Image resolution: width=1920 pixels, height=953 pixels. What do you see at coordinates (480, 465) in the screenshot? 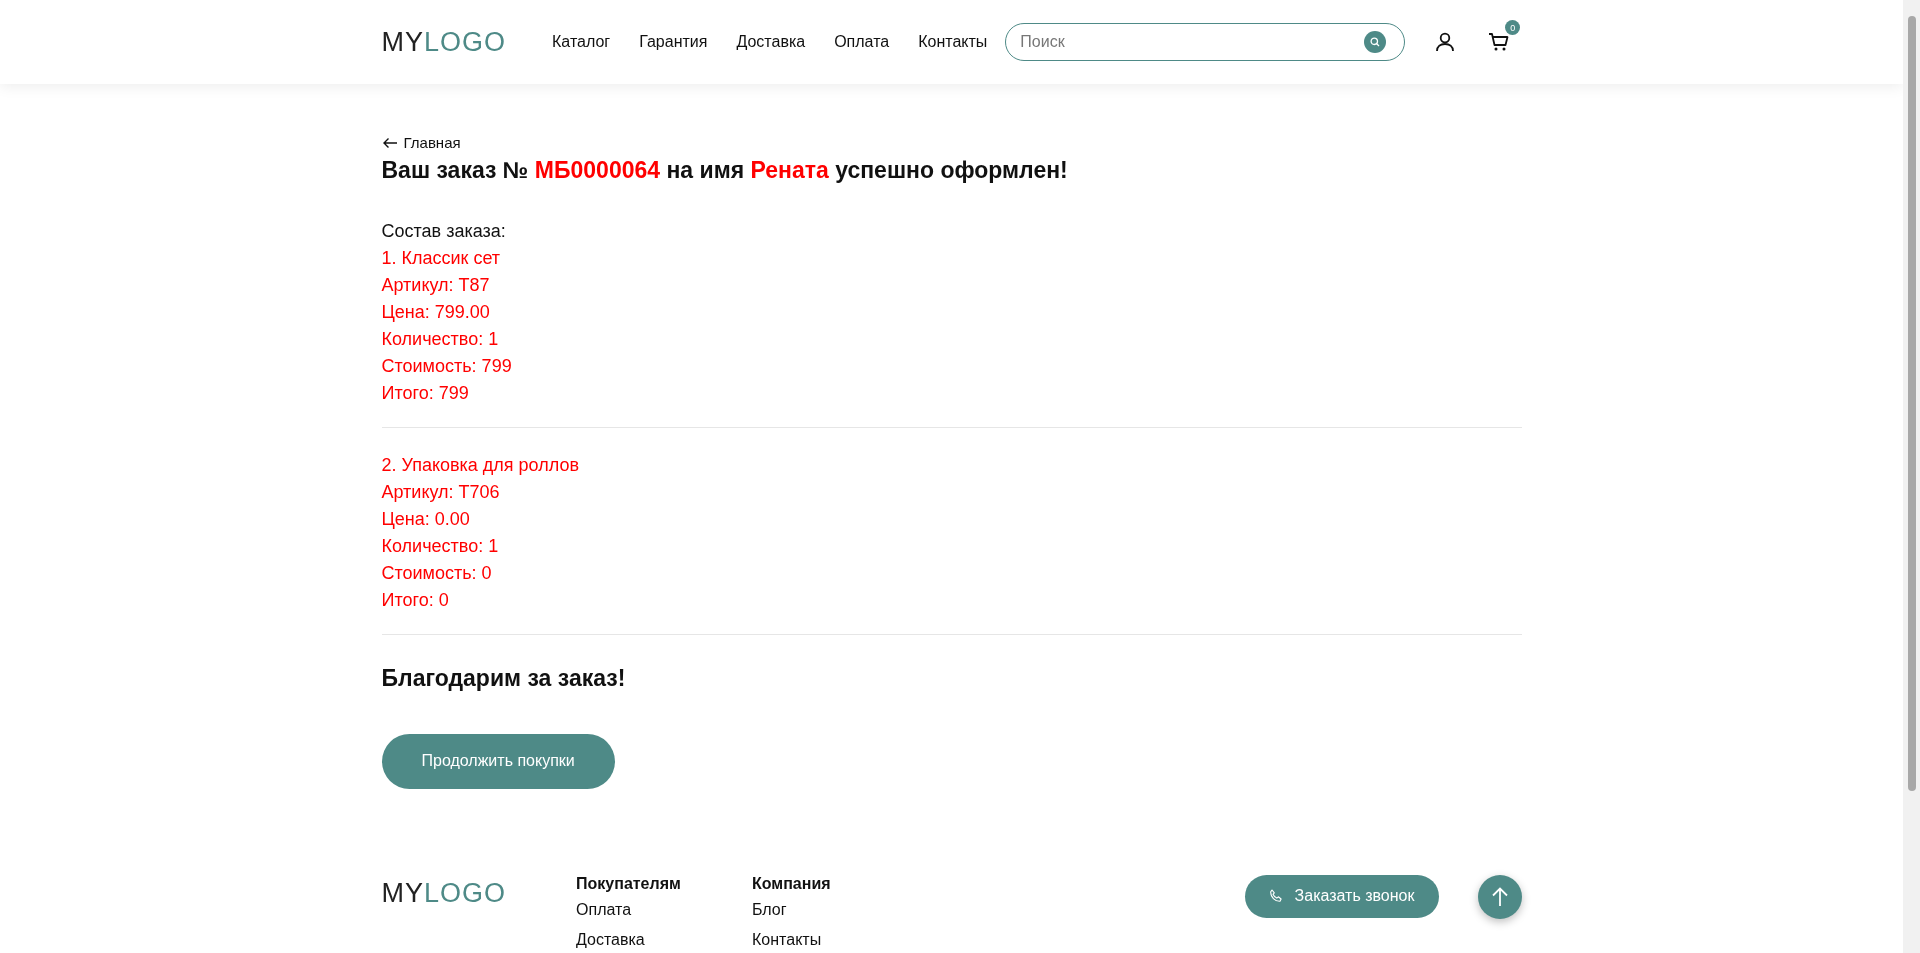
I see `order-line: 2. Упаковка для роллов` at bounding box center [480, 465].